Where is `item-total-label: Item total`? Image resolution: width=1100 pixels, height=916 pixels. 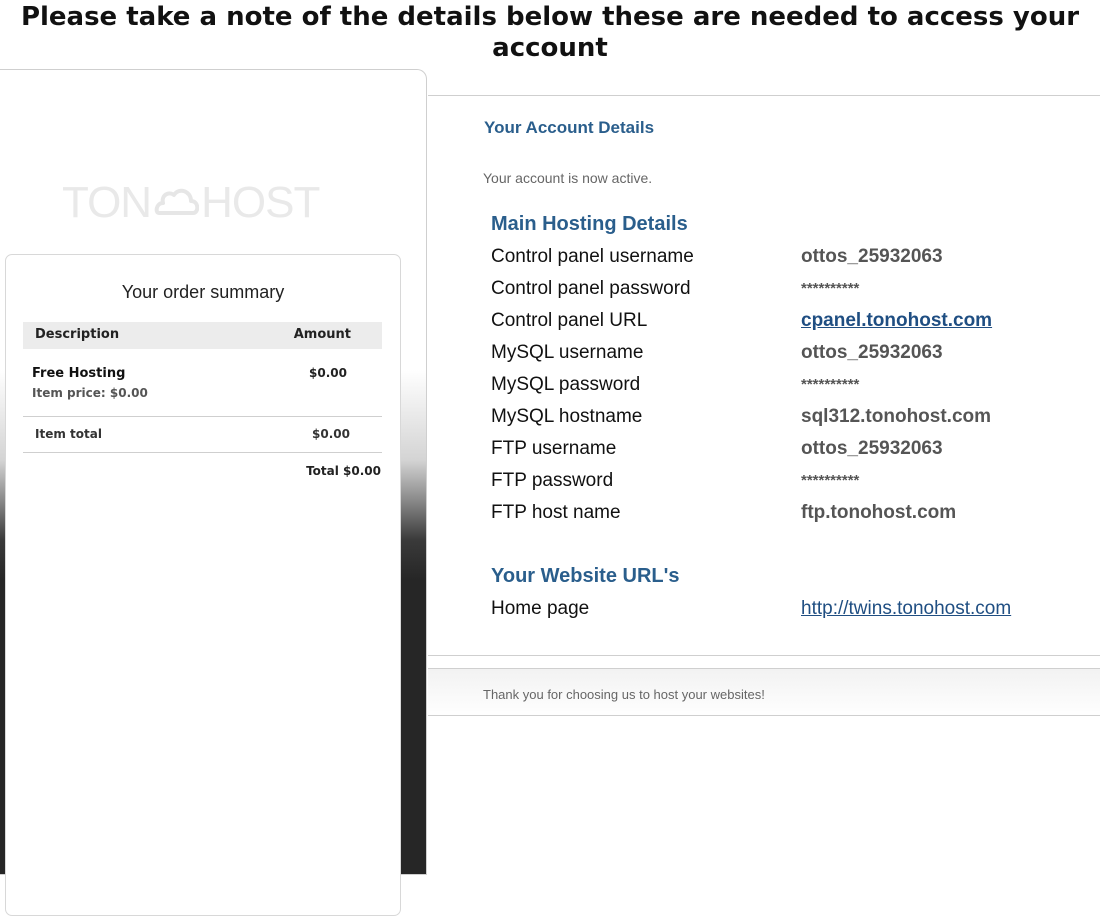
item-total-label: Item total is located at coordinates (68, 434).